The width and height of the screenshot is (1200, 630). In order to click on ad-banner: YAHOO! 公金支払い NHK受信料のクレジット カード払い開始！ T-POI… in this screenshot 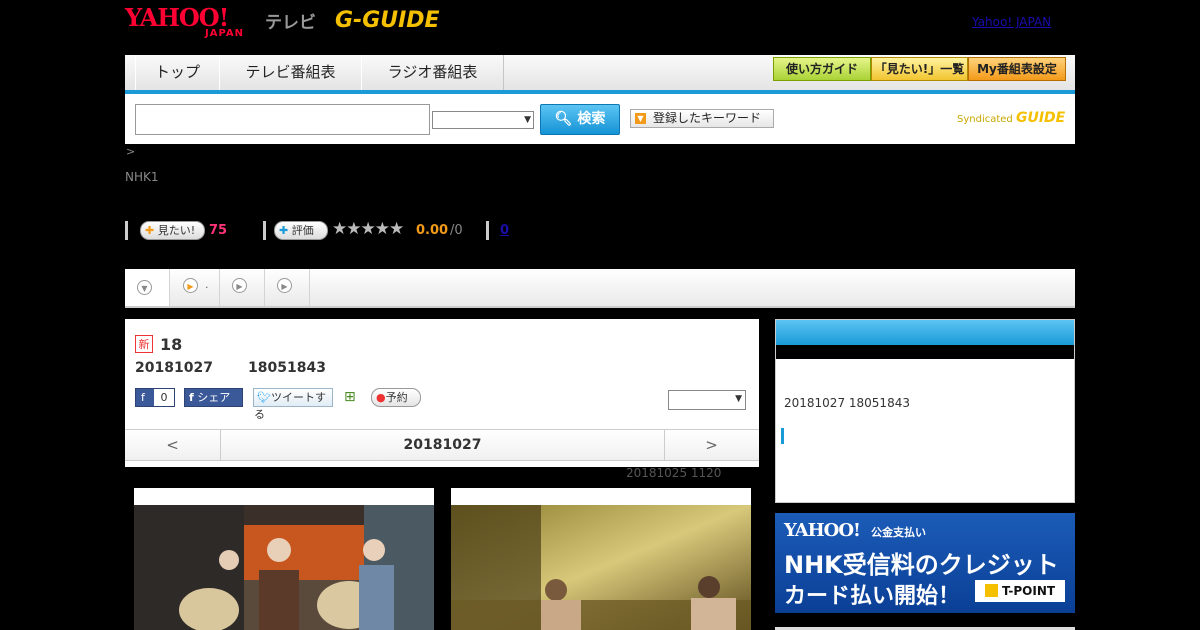, I will do `click(925, 563)`.